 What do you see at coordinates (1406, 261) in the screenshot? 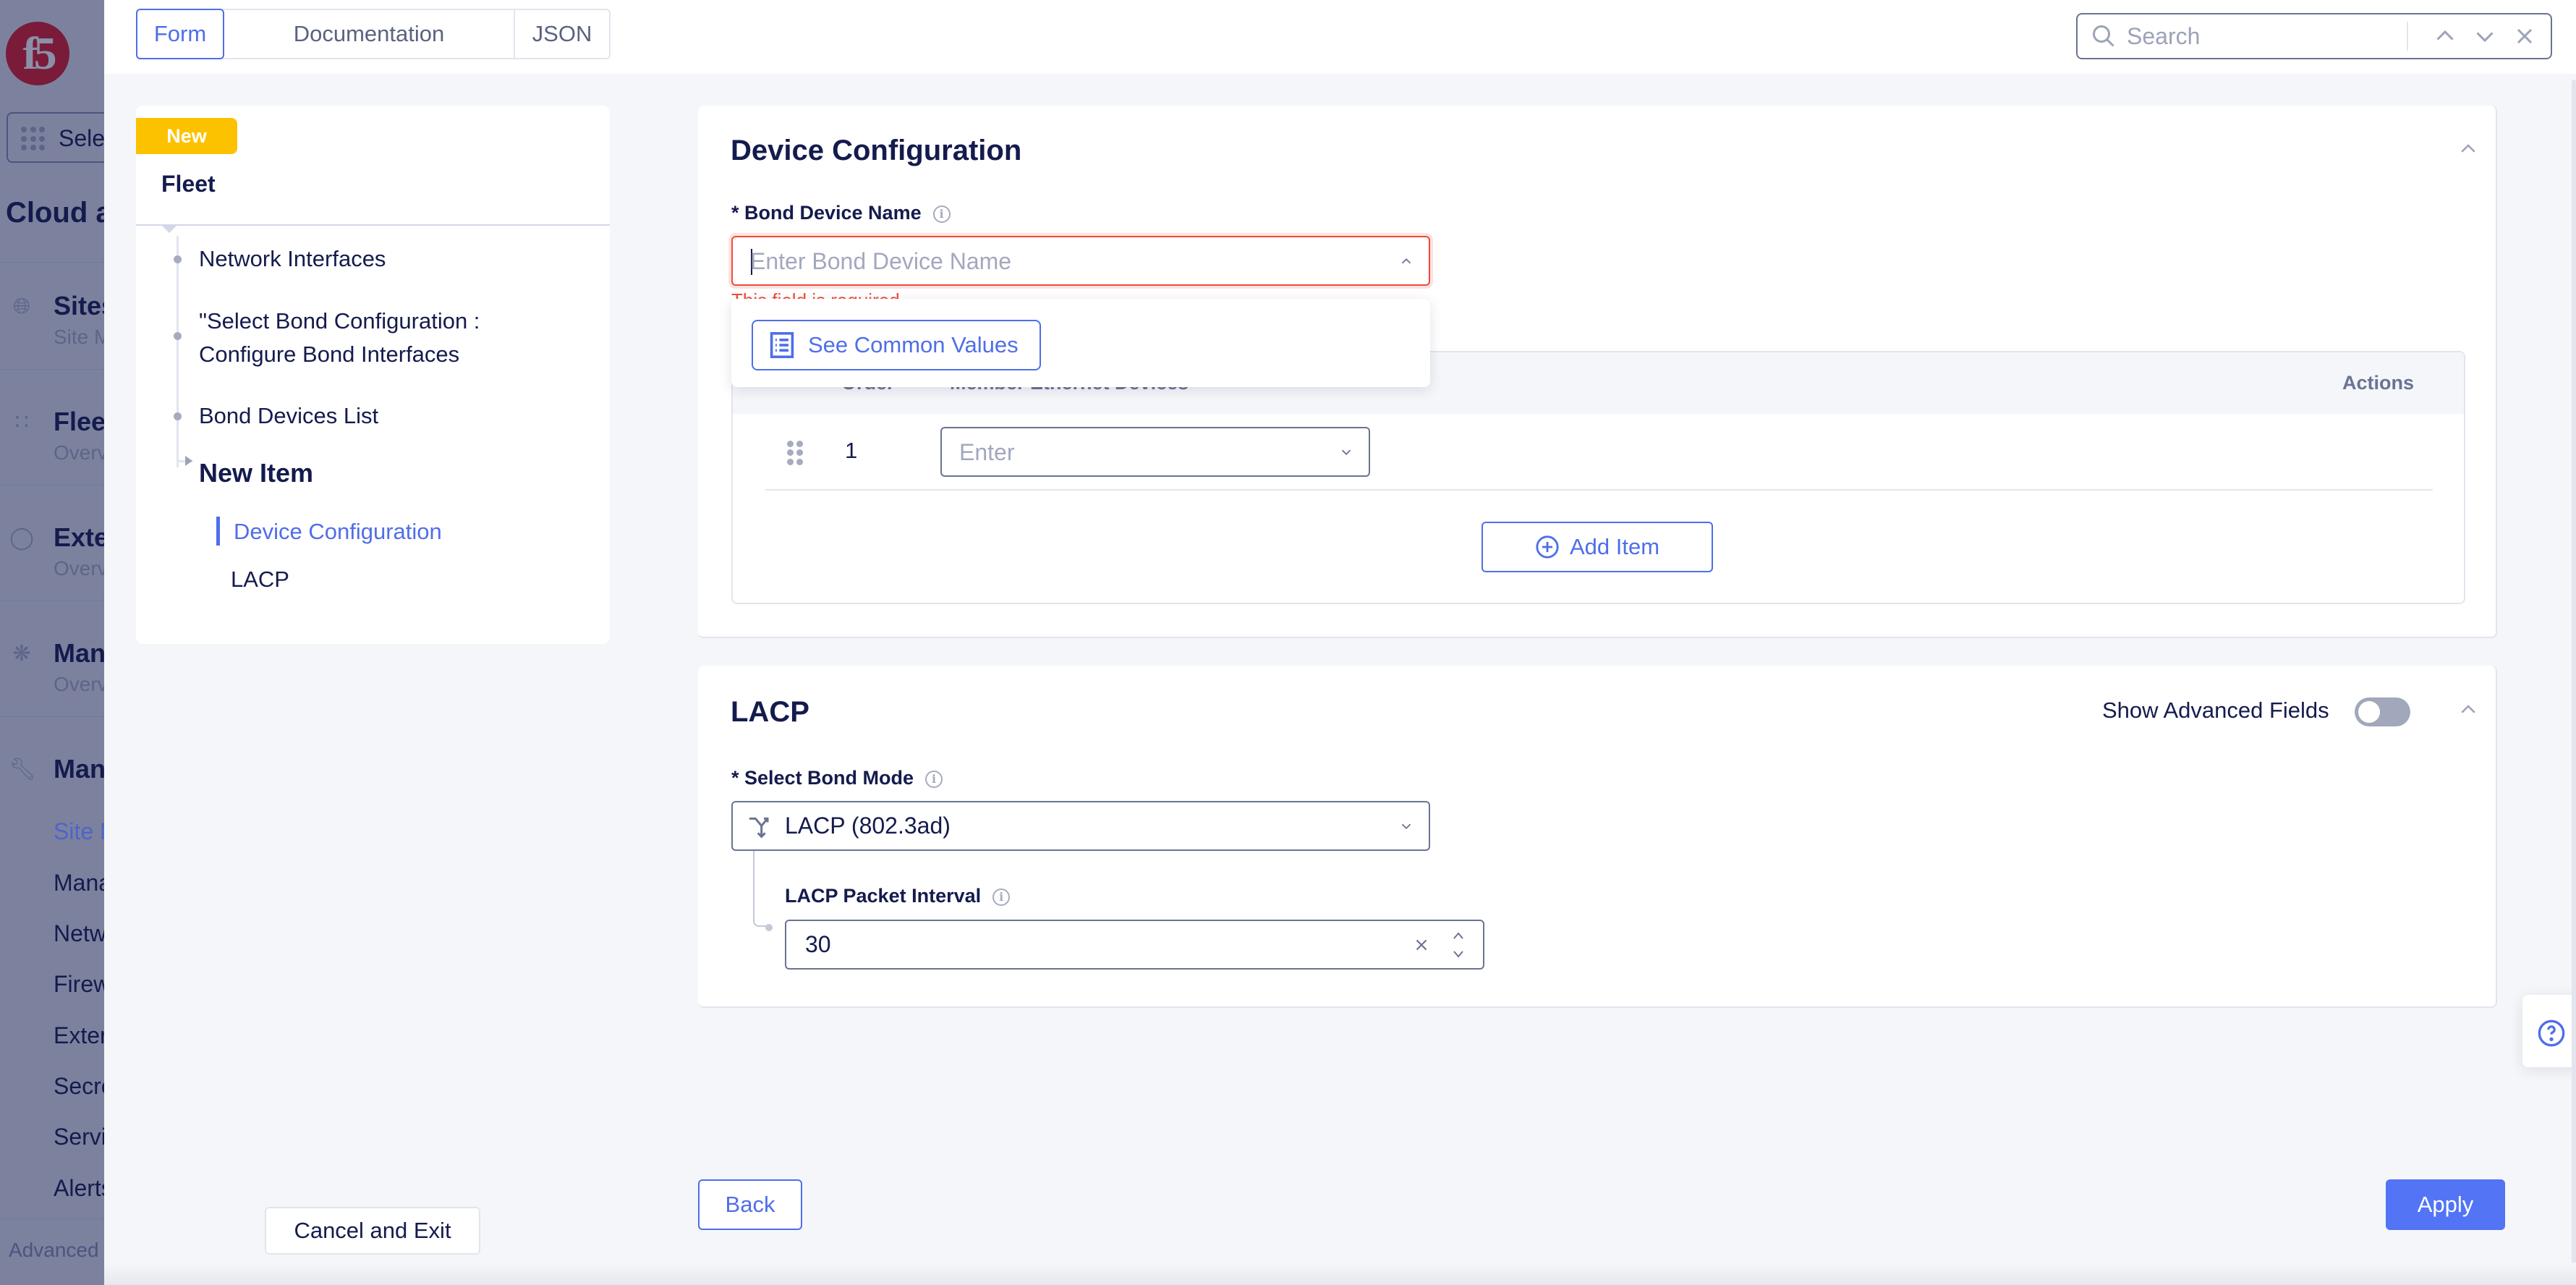
I see `chevron-up-icon` at bounding box center [1406, 261].